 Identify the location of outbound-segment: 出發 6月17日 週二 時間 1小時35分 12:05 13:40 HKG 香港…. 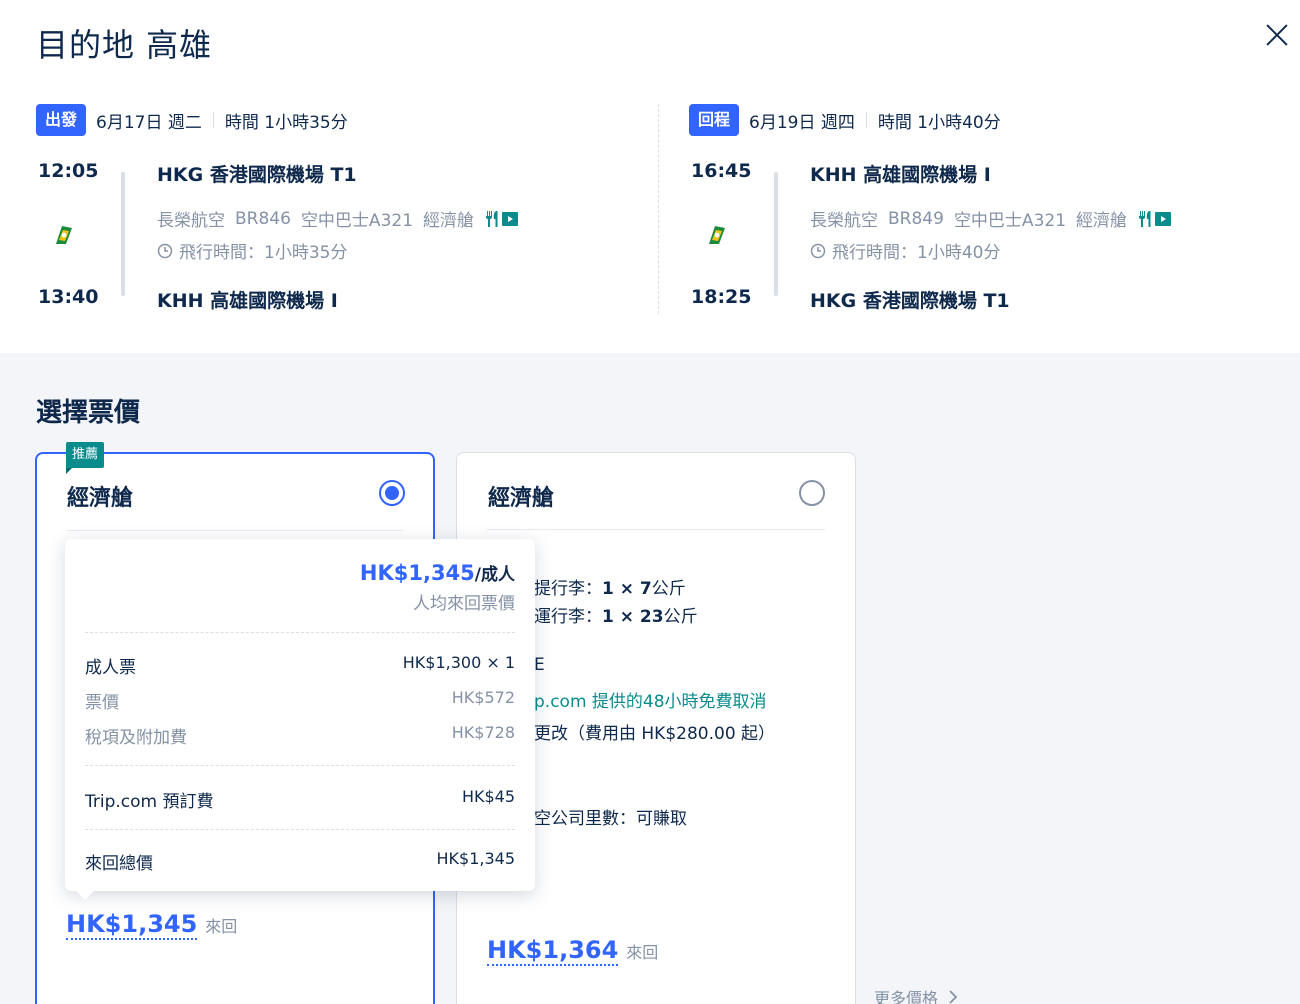
(336, 214).